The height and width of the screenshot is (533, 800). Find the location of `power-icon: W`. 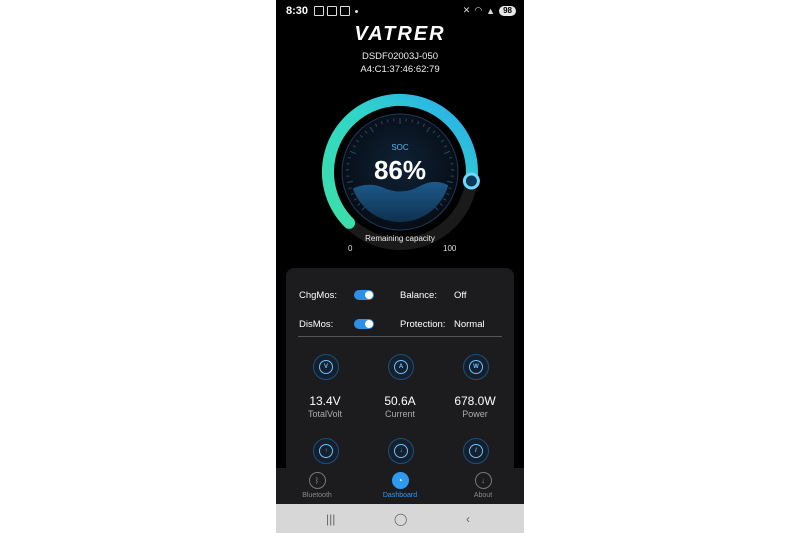

power-icon: W is located at coordinates (476, 367).